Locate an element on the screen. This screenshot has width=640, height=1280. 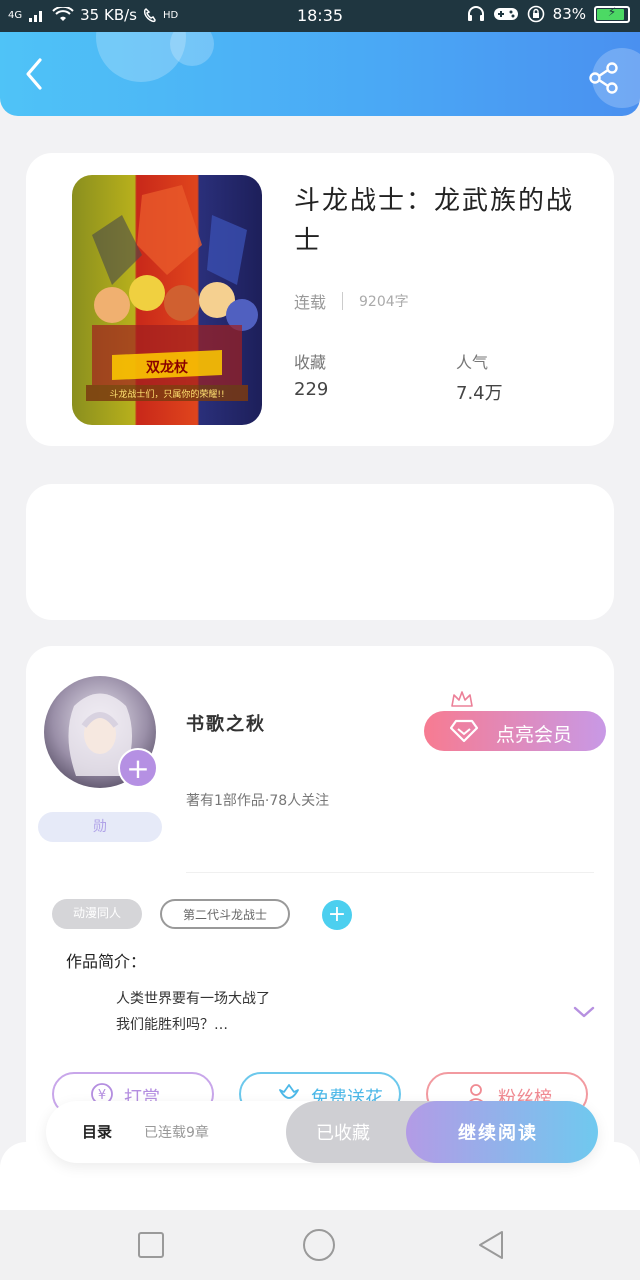
book-status: 连载 is located at coordinates (310, 302).